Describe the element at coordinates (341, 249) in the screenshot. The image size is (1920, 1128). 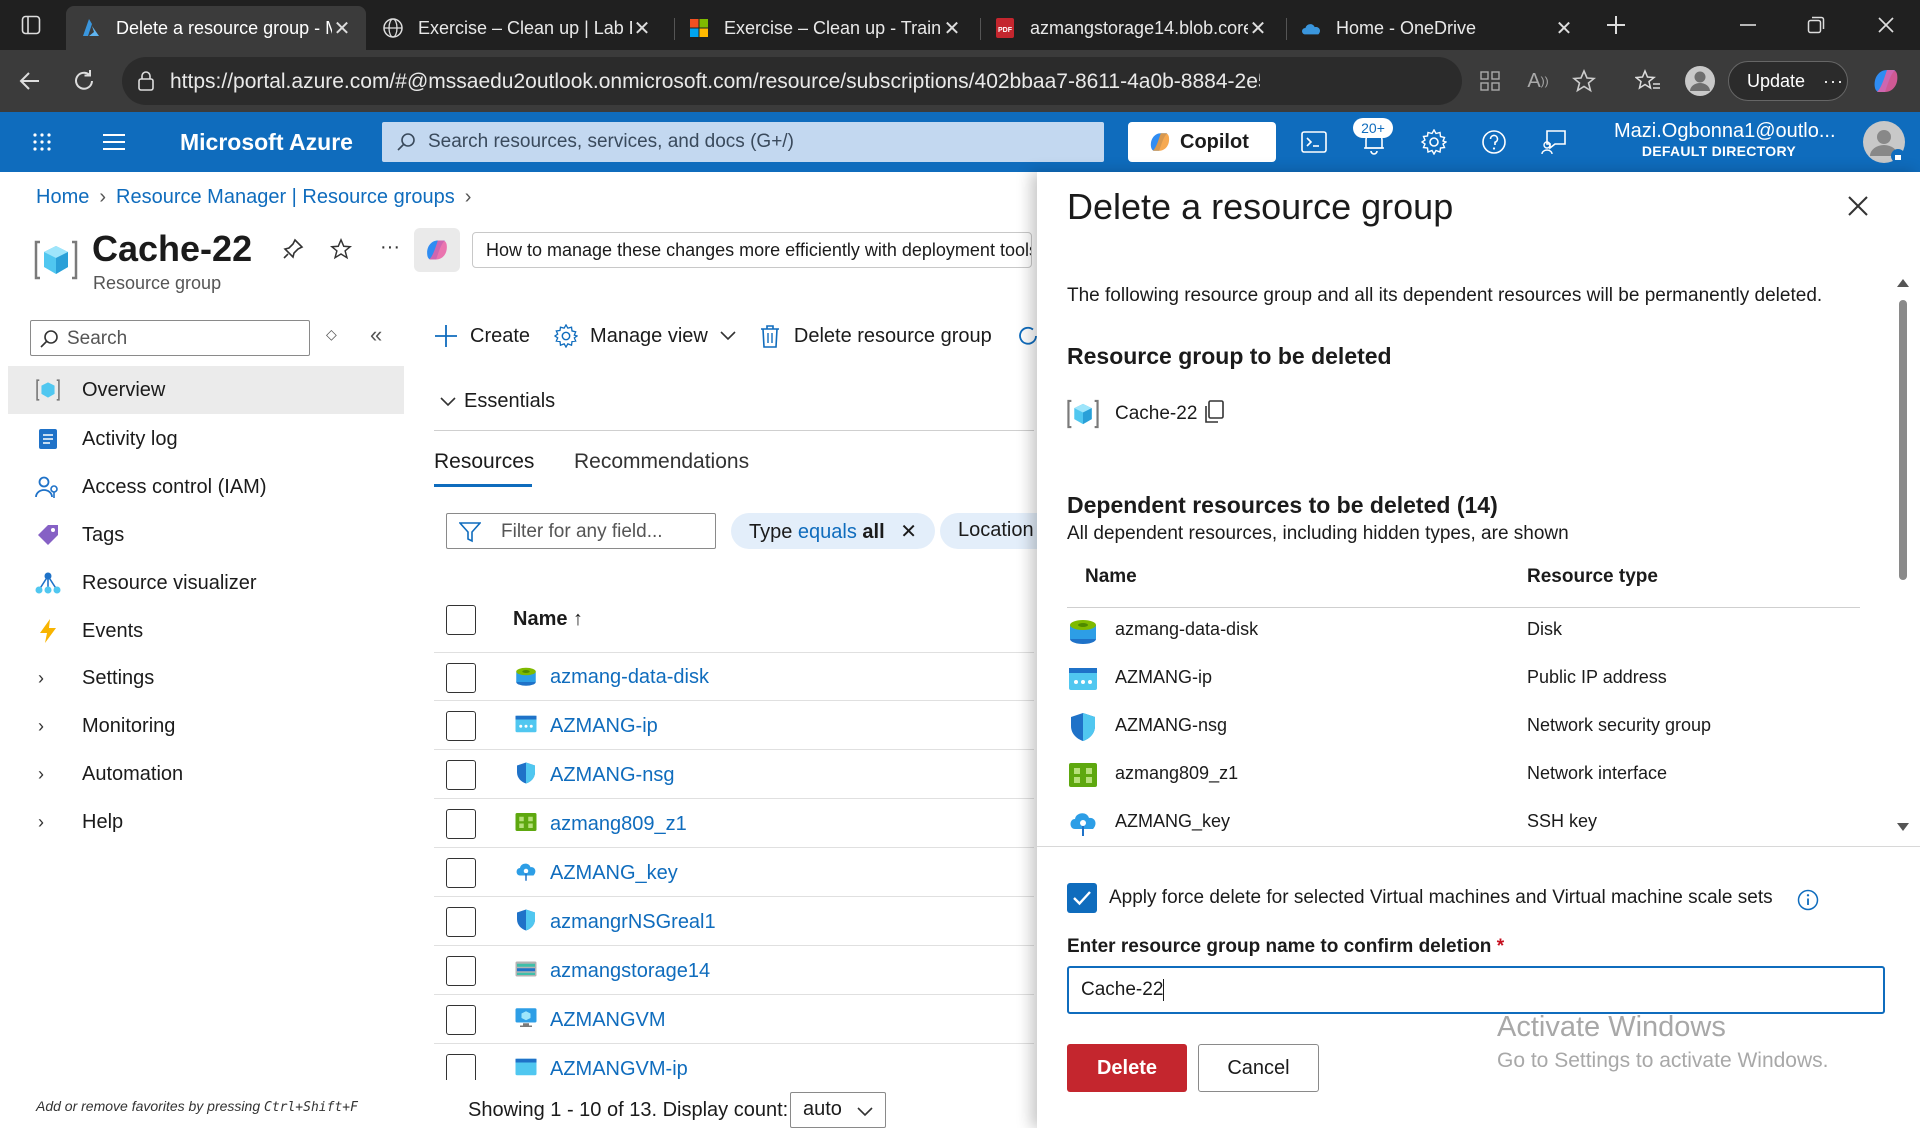
I see `star-icon` at that location.